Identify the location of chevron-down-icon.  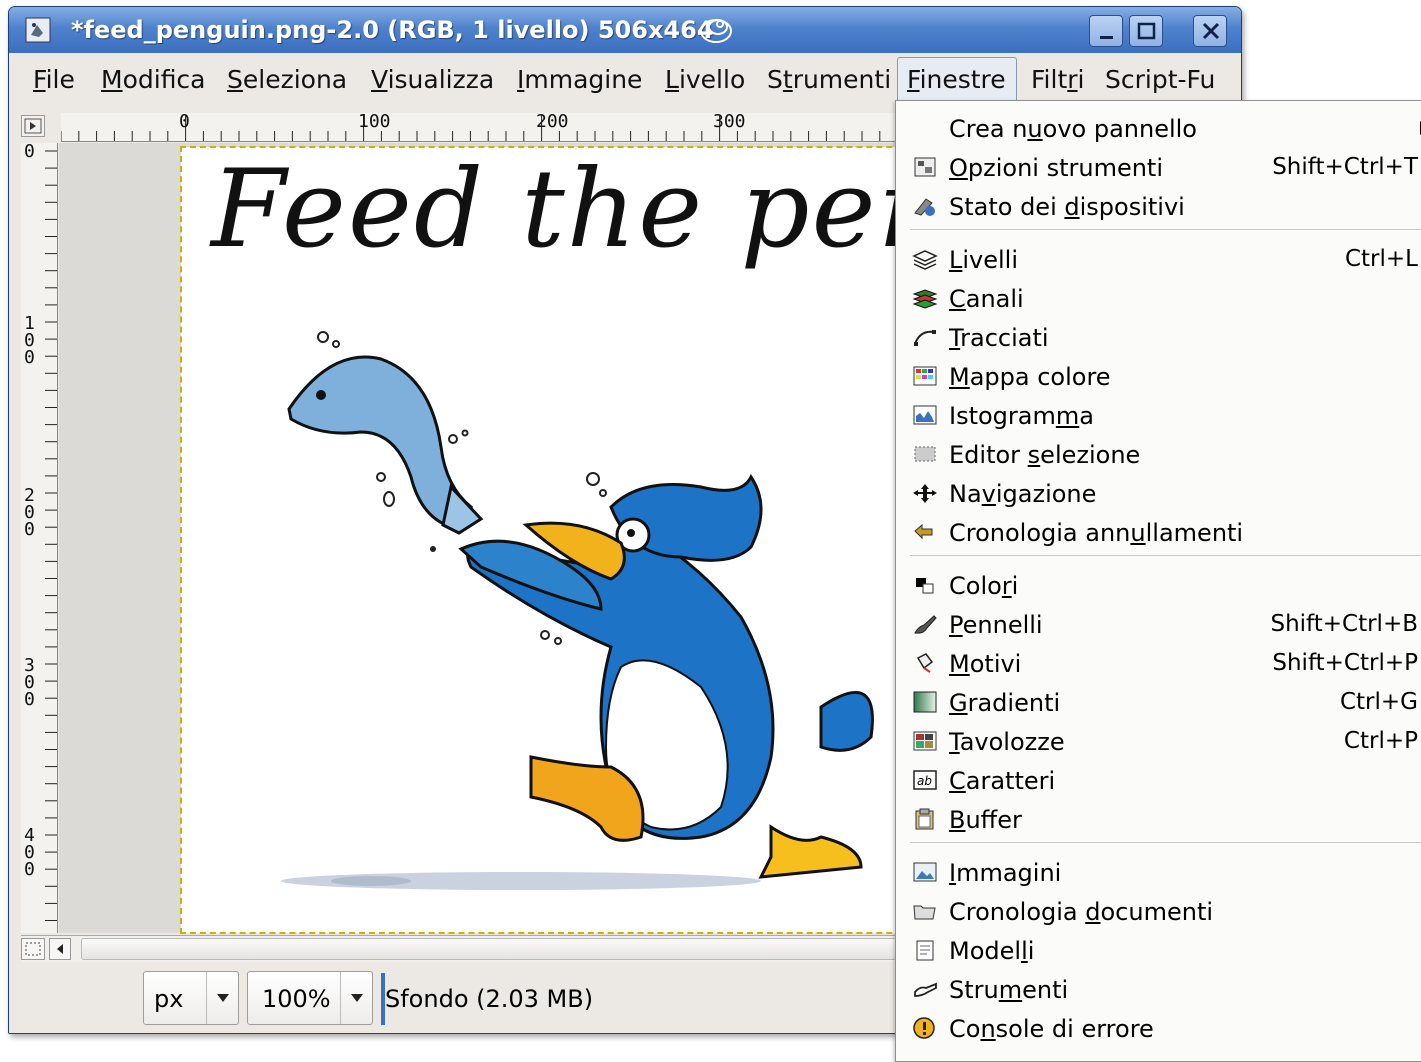
(222, 998).